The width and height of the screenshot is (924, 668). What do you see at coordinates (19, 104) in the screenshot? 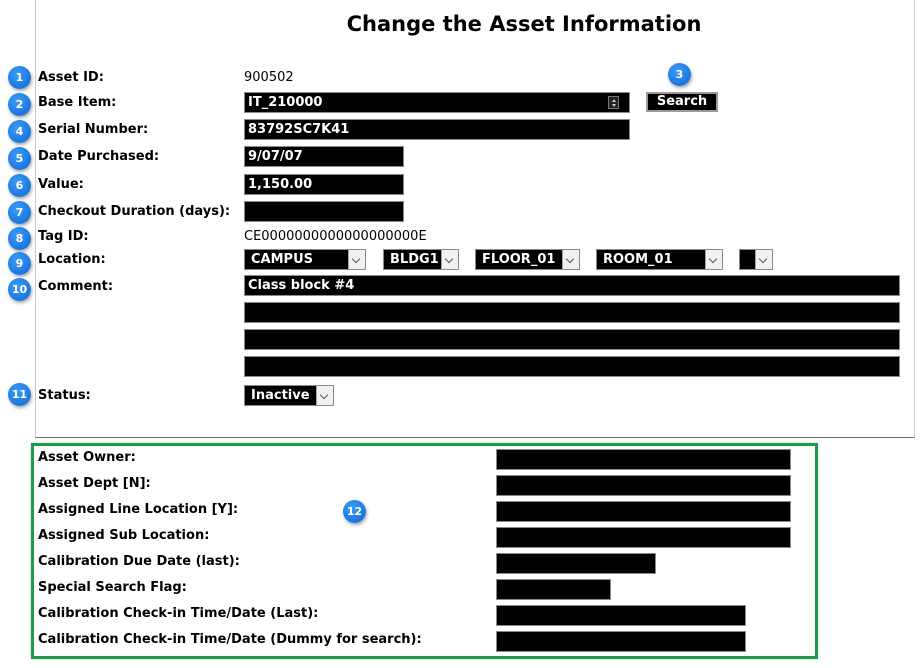
I see `callout-badge-2: 2` at bounding box center [19, 104].